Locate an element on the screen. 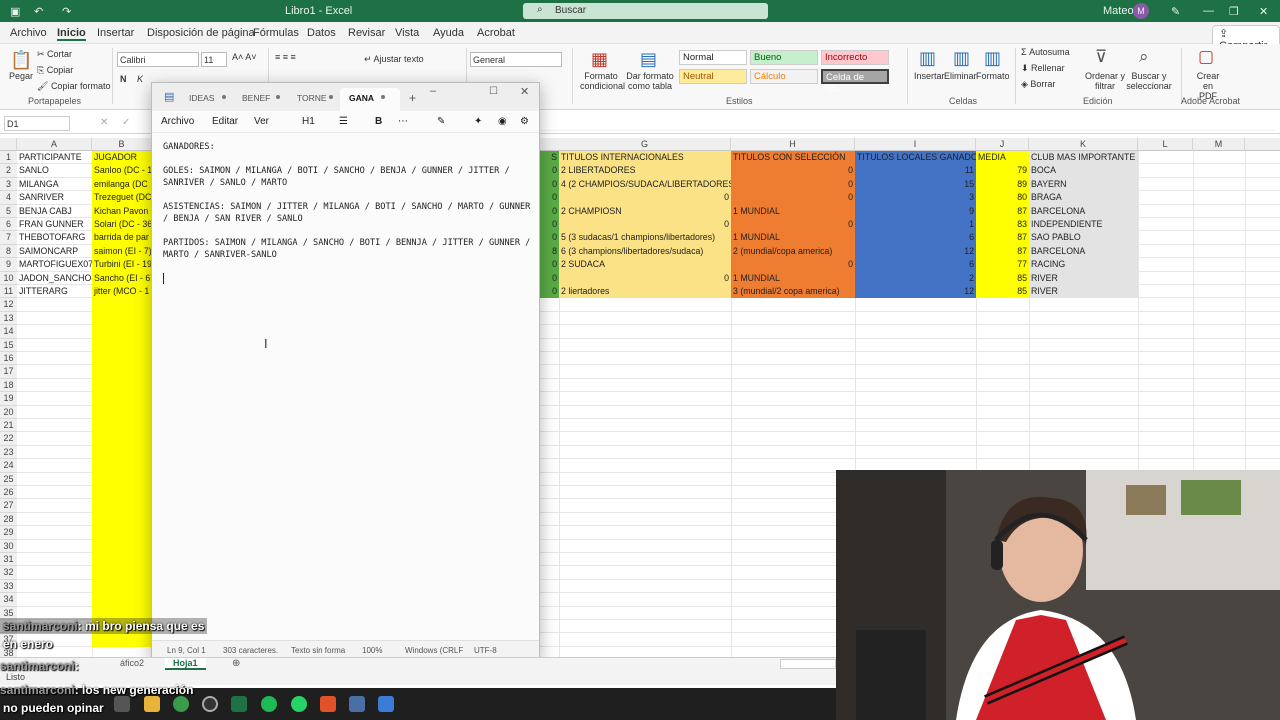  more-icon: ⋯ is located at coordinates (403, 121).